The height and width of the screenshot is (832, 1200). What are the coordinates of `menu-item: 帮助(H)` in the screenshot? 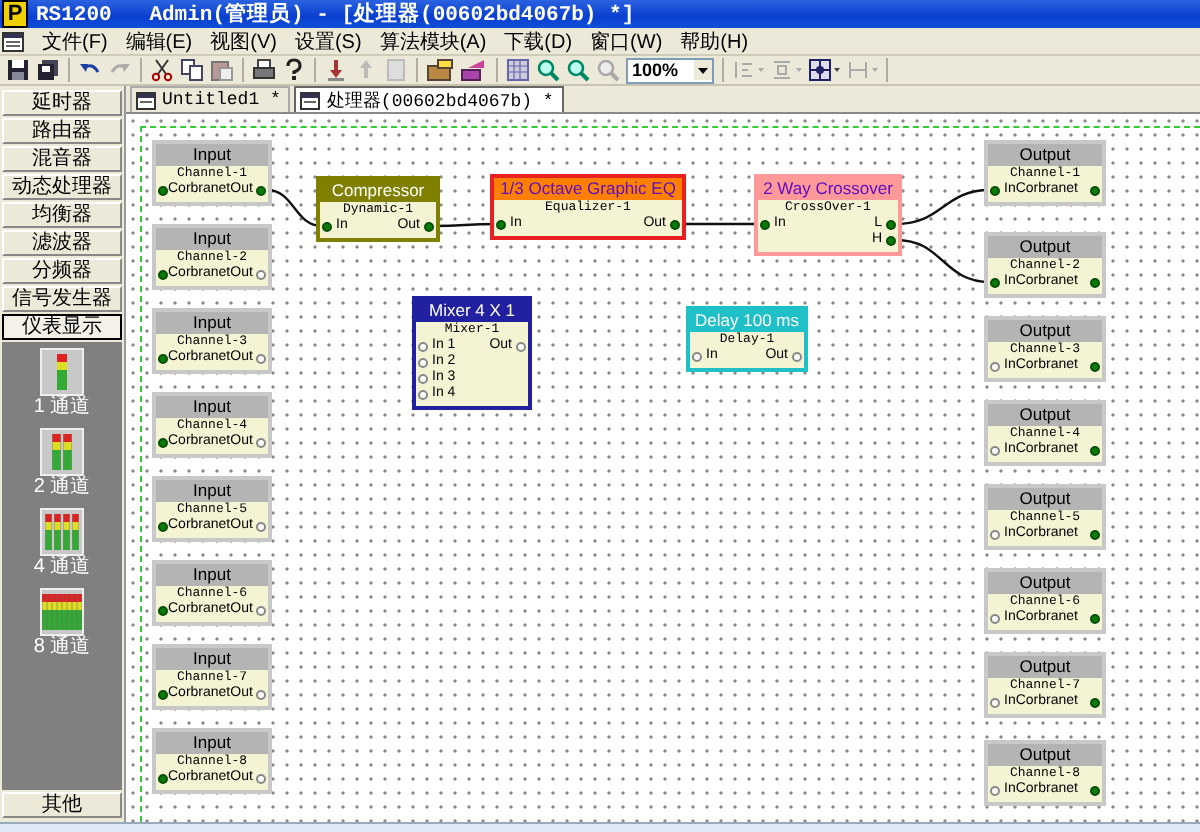 It's located at (714, 41).